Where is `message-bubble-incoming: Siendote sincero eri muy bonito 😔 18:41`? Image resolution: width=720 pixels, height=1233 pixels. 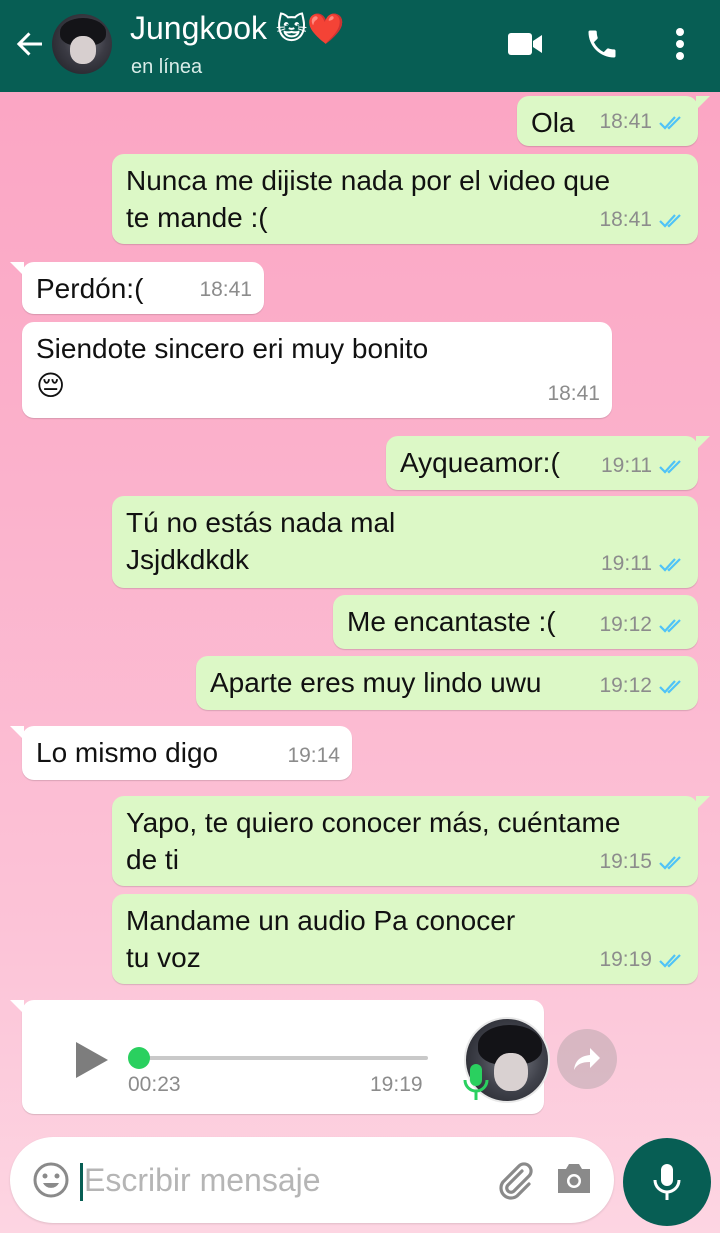
message-bubble-incoming: Siendote sincero eri muy bonito 😔 18:41 is located at coordinates (317, 370).